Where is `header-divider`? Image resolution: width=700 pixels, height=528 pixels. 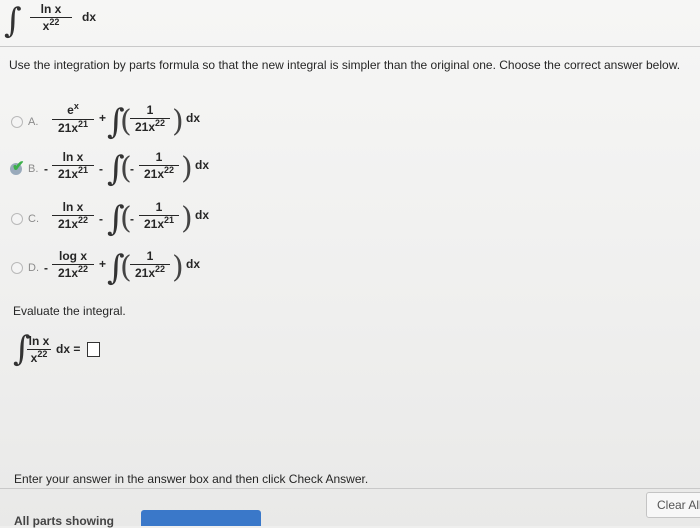
header-divider is located at coordinates (350, 46).